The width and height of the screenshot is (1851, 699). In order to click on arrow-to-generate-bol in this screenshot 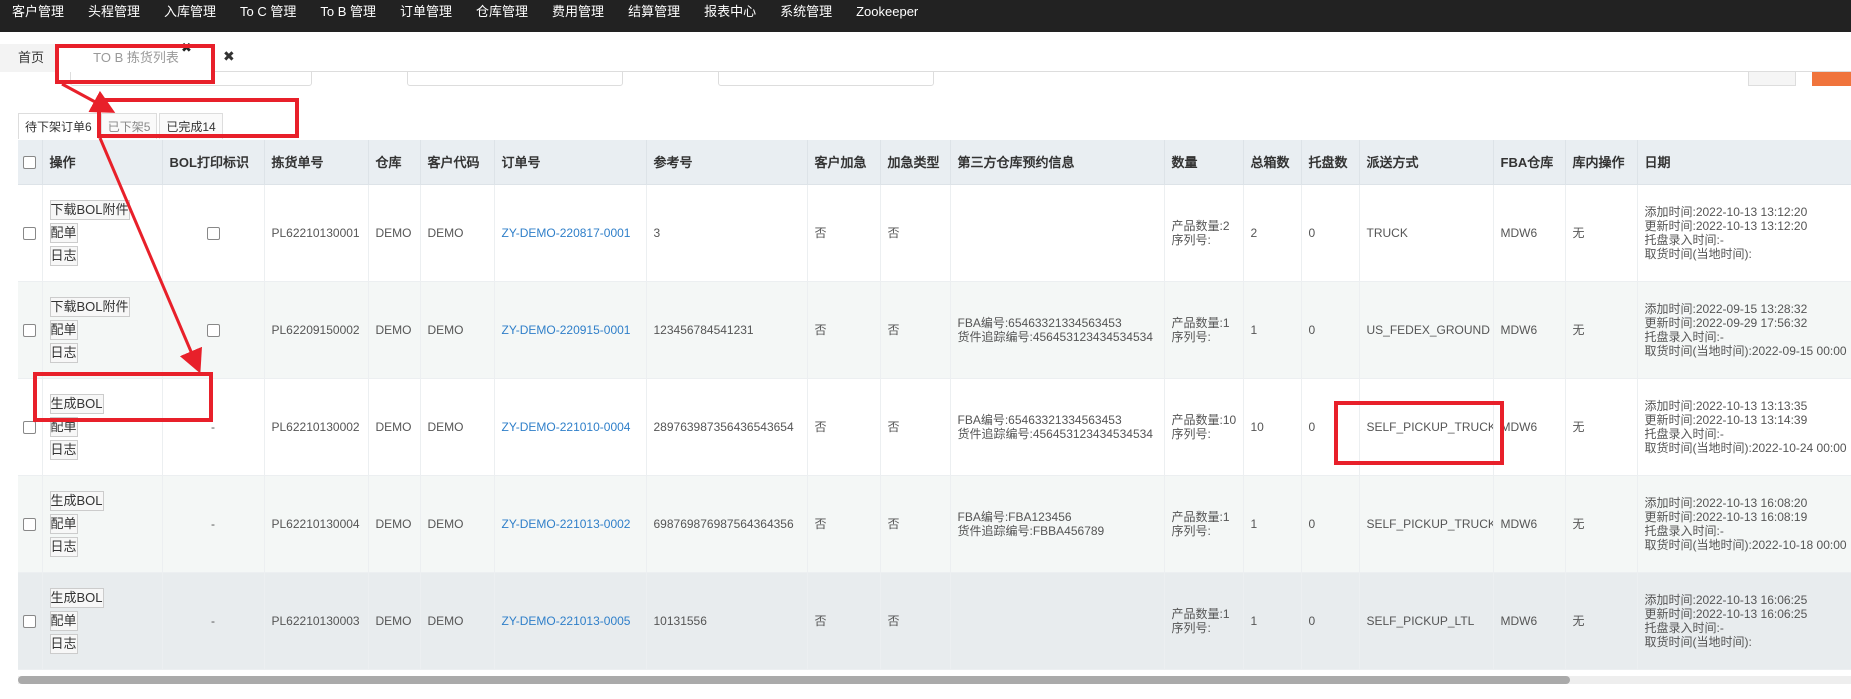, I will do `click(150, 255)`.